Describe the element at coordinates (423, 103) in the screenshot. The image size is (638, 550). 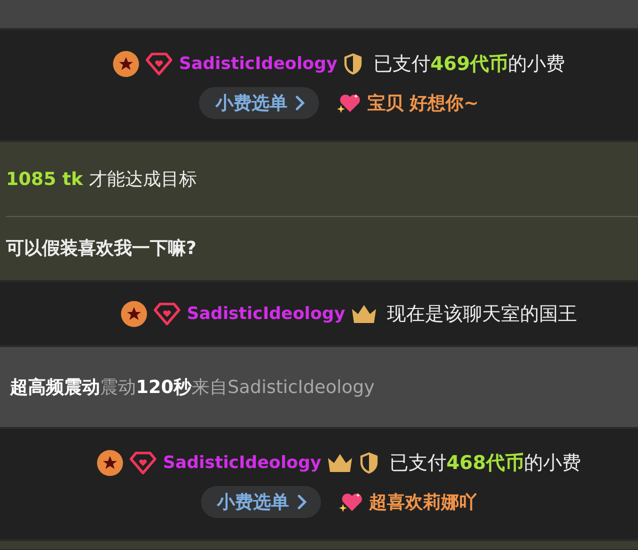
I see `tip-note: 宝贝 好想你~` at that location.